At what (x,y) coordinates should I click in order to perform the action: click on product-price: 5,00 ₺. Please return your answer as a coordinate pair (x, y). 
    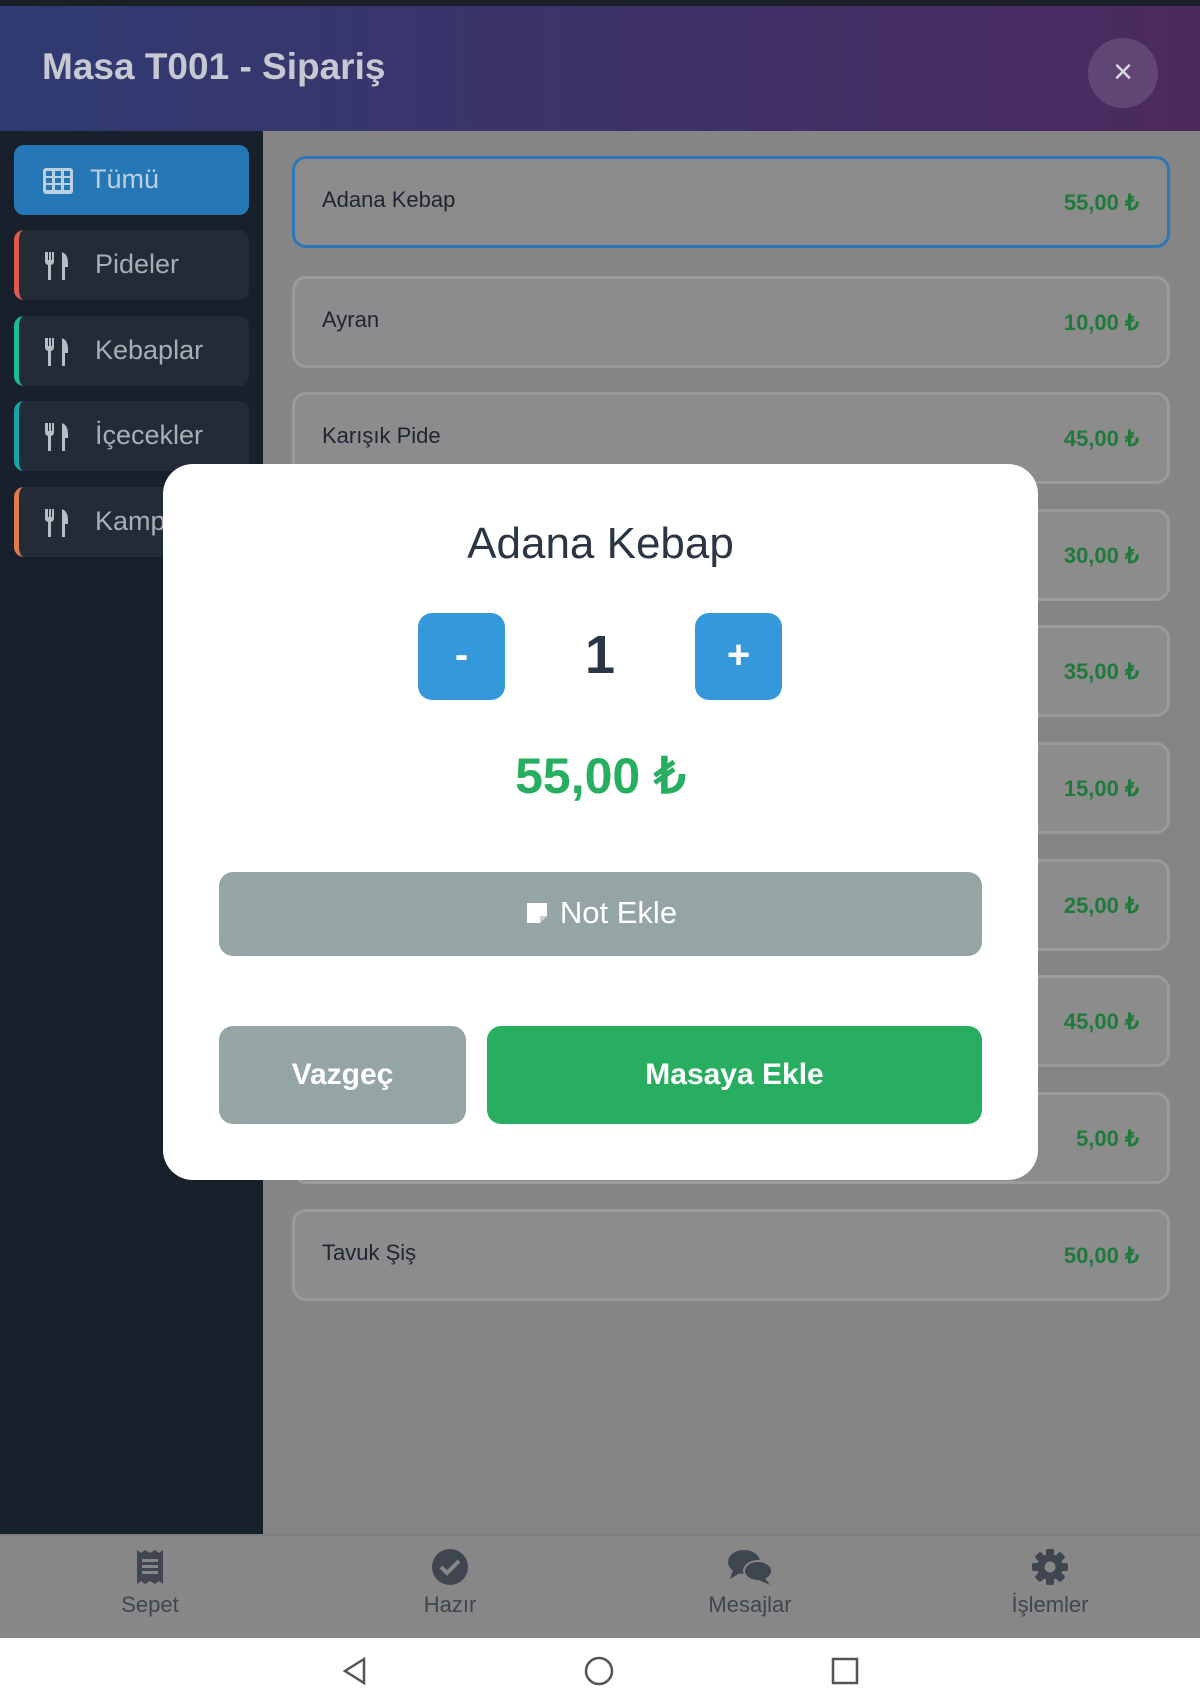
    Looking at the image, I should click on (1107, 1138).